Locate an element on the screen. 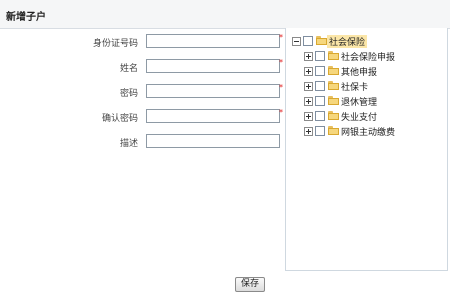  id-number-label: 身份证号码 is located at coordinates (115, 44).